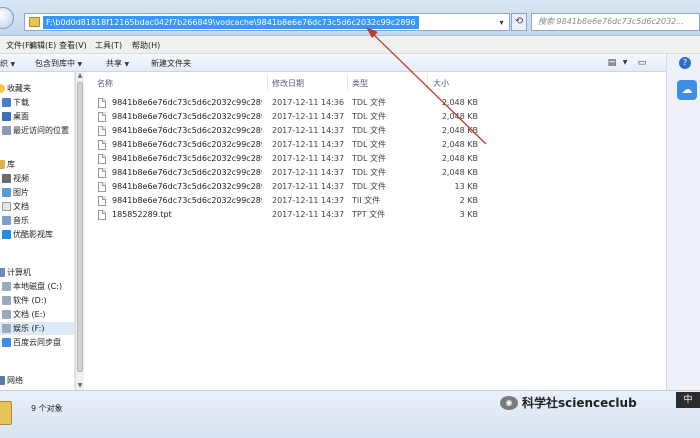 The height and width of the screenshot is (438, 700). What do you see at coordinates (80, 76) in the screenshot?
I see `scroll-up-icon: ▲` at bounding box center [80, 76].